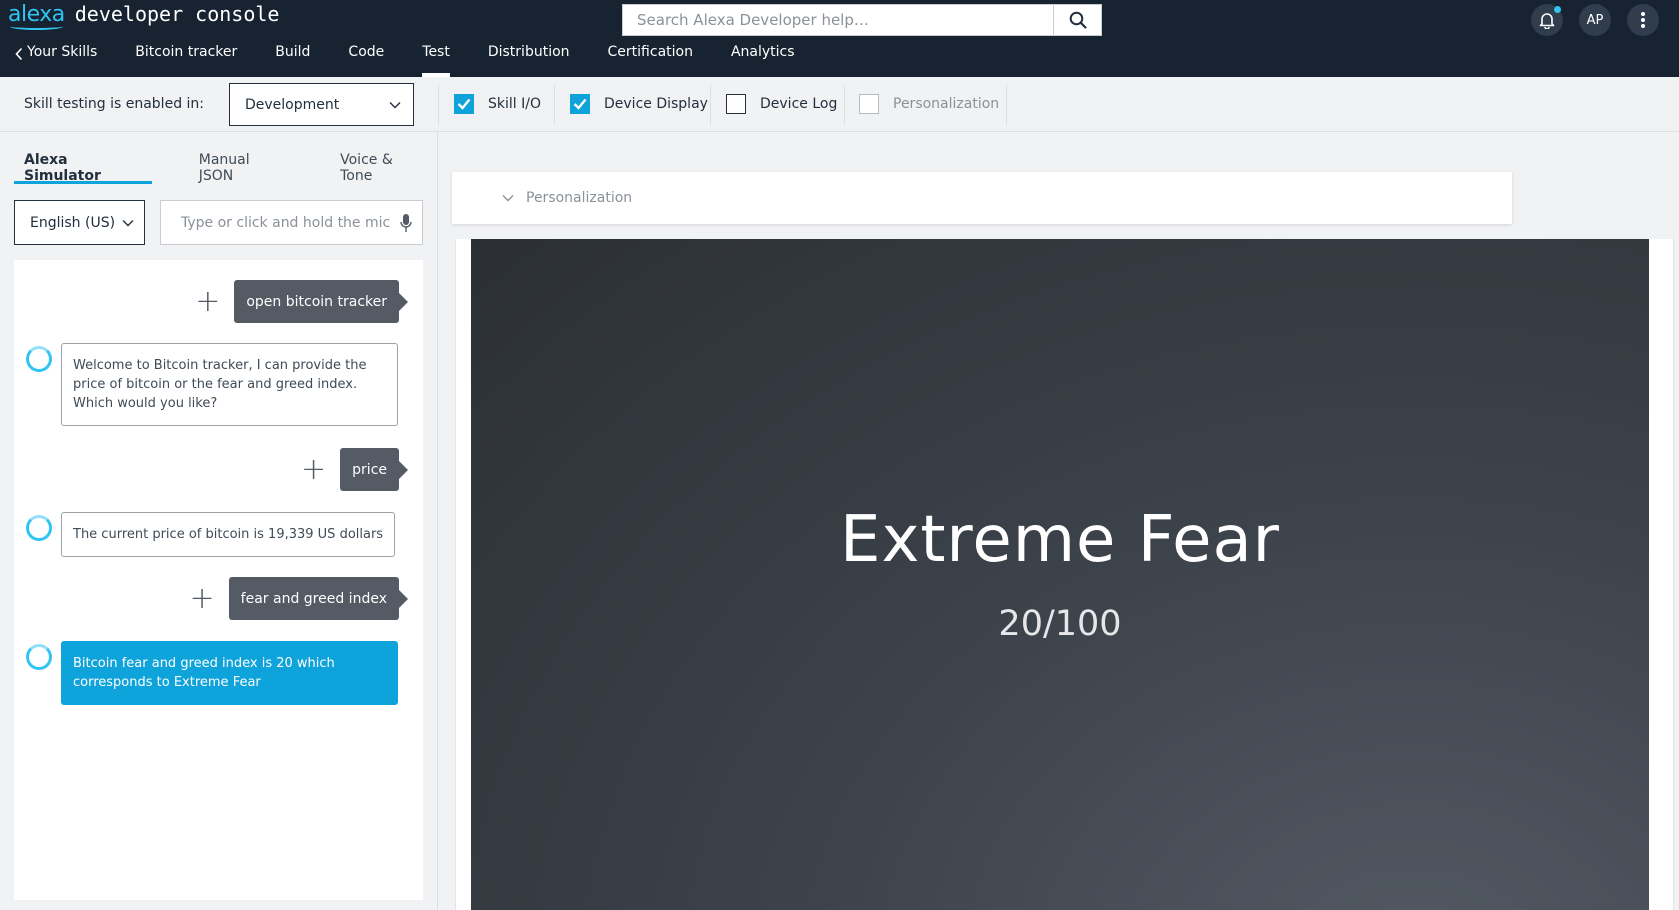 This screenshot has height=910, width=1679. What do you see at coordinates (839, 38) in the screenshot?
I see `top-header: alexa developer console AP` at bounding box center [839, 38].